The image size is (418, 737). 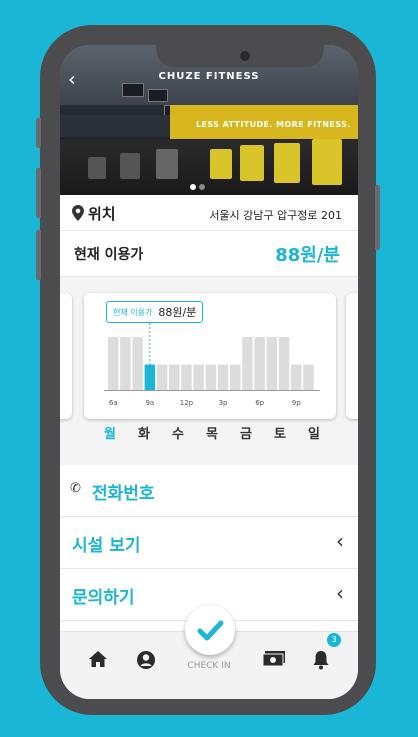 I want to click on camera-icon, so click(x=245, y=56).